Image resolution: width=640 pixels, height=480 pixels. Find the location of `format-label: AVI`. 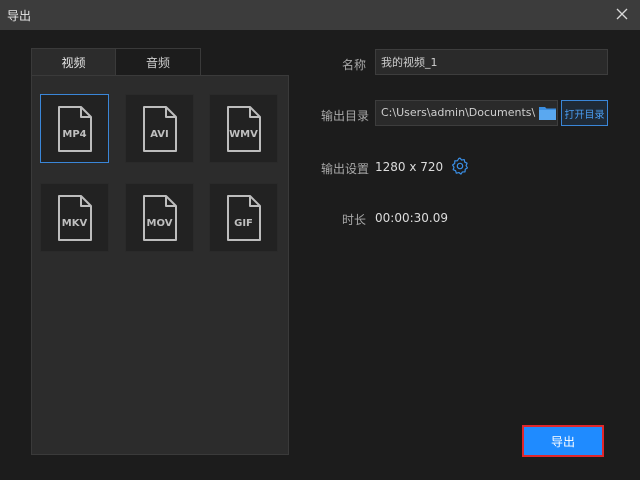

format-label: AVI is located at coordinates (159, 134).